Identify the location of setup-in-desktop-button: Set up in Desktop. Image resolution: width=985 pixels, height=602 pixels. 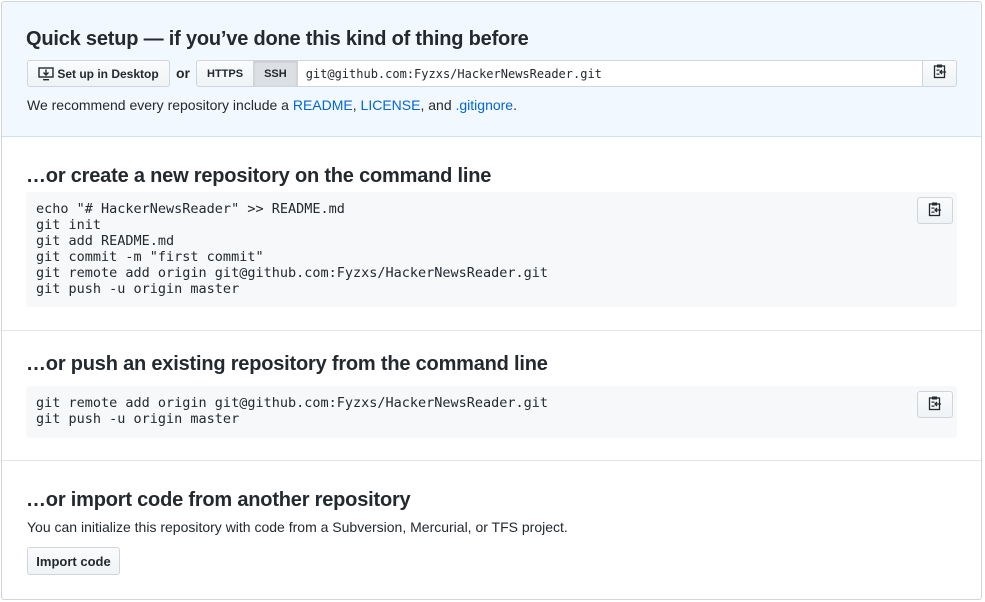
(98, 73).